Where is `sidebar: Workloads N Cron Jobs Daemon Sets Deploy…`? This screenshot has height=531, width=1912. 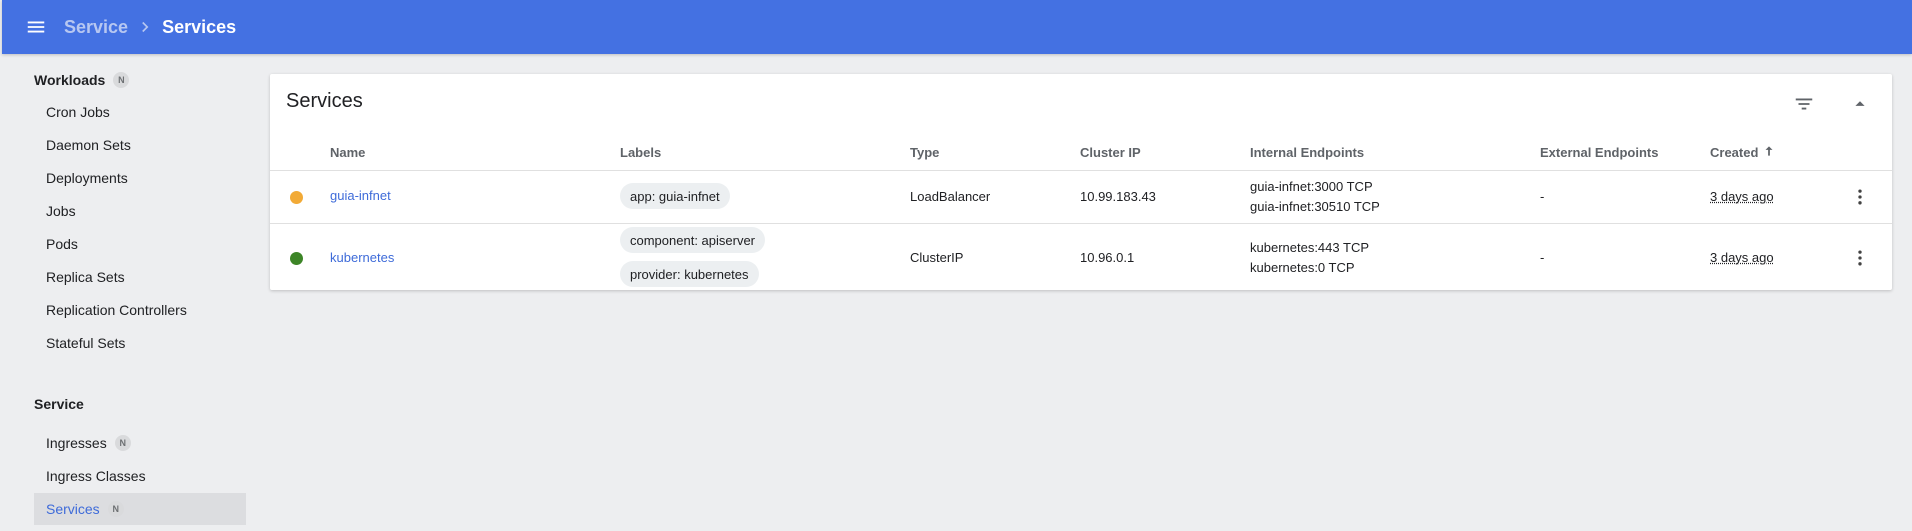
sidebar: Workloads N Cron Jobs Daemon Sets Deploy… is located at coordinates (132, 292).